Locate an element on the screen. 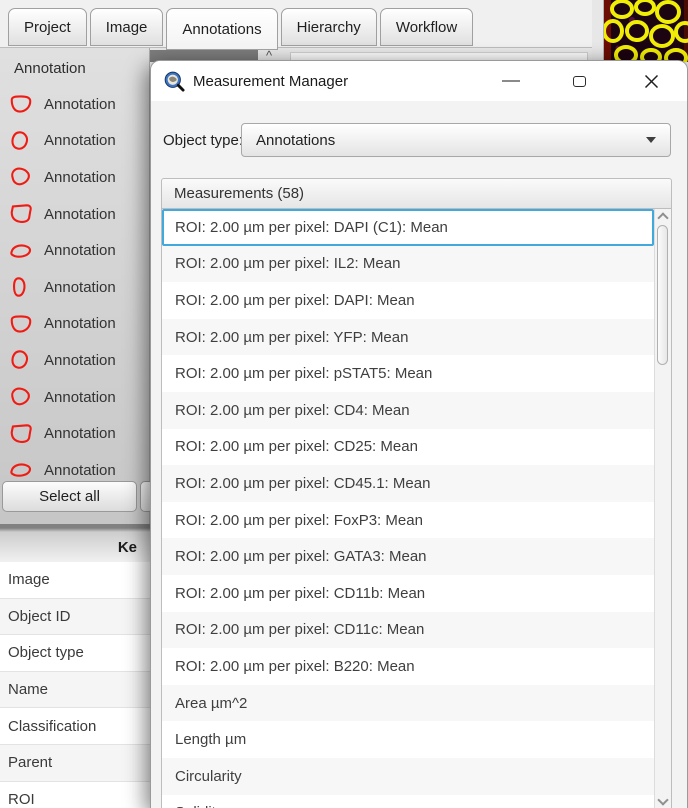 The width and height of the screenshot is (688, 808). tab-hierarchy: Hierarchy is located at coordinates (328, 27).